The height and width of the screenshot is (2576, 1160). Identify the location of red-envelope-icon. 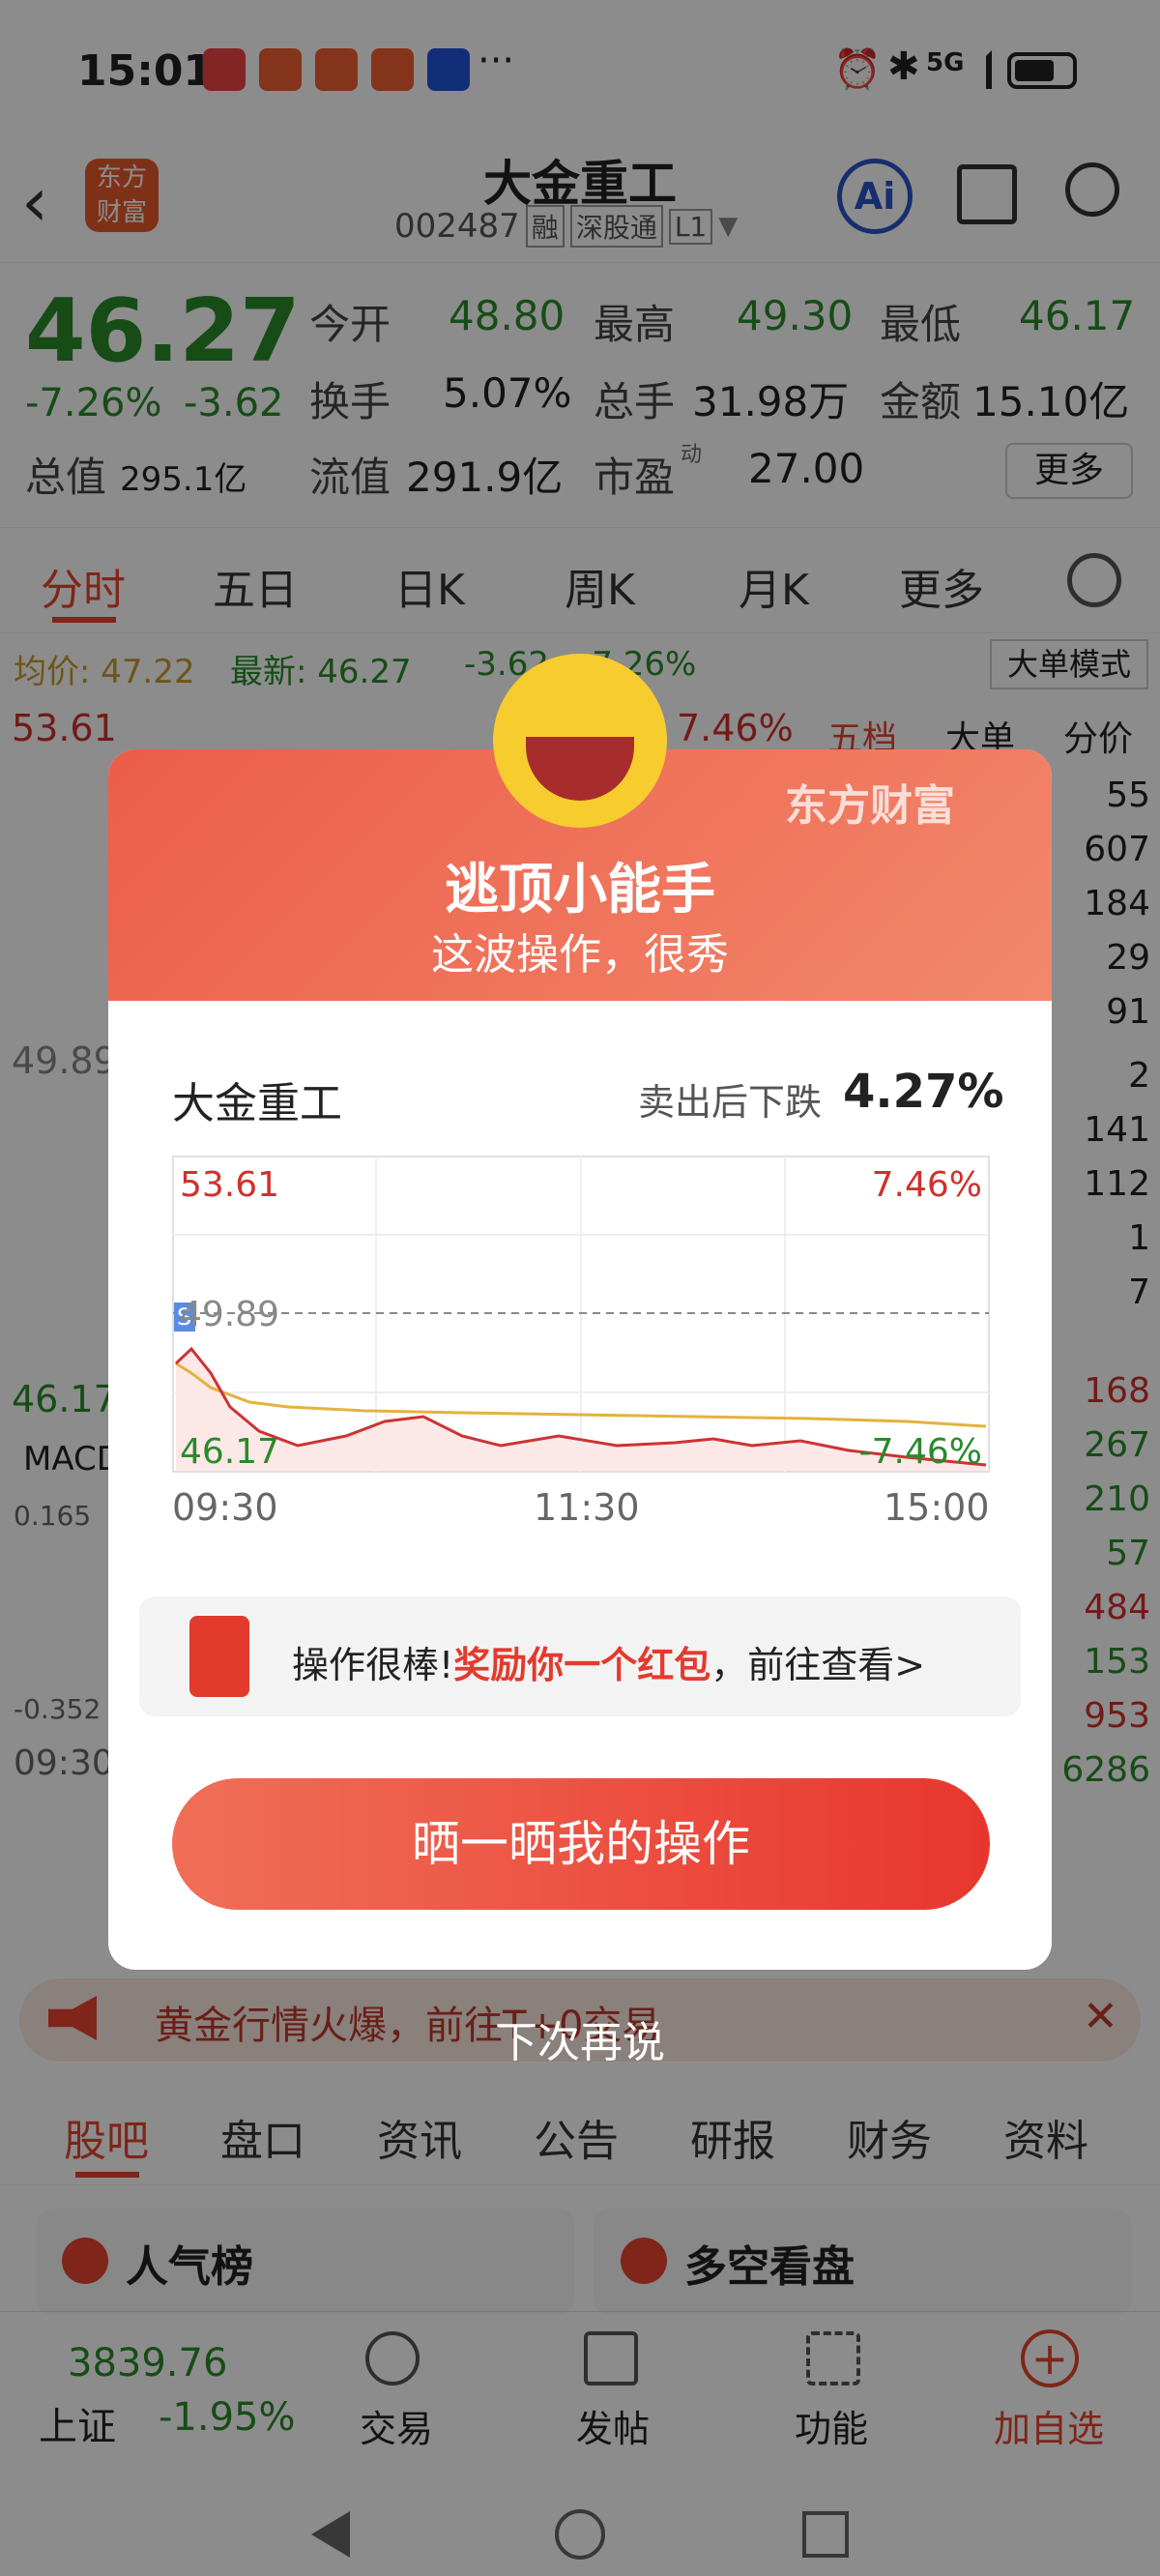
(219, 1656).